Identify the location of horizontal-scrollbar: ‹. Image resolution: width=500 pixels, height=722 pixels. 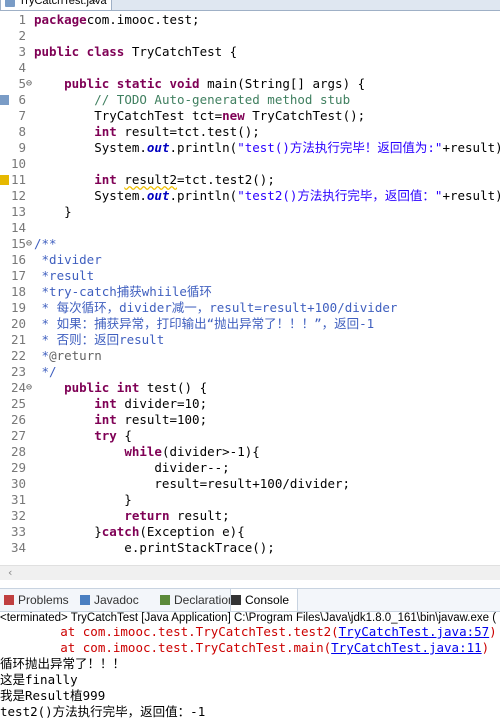
(250, 572).